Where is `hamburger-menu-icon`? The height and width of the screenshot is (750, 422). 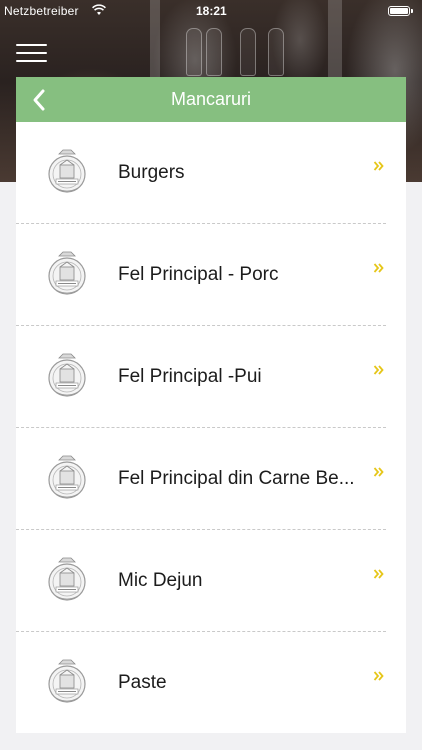 hamburger-menu-icon is located at coordinates (32, 53).